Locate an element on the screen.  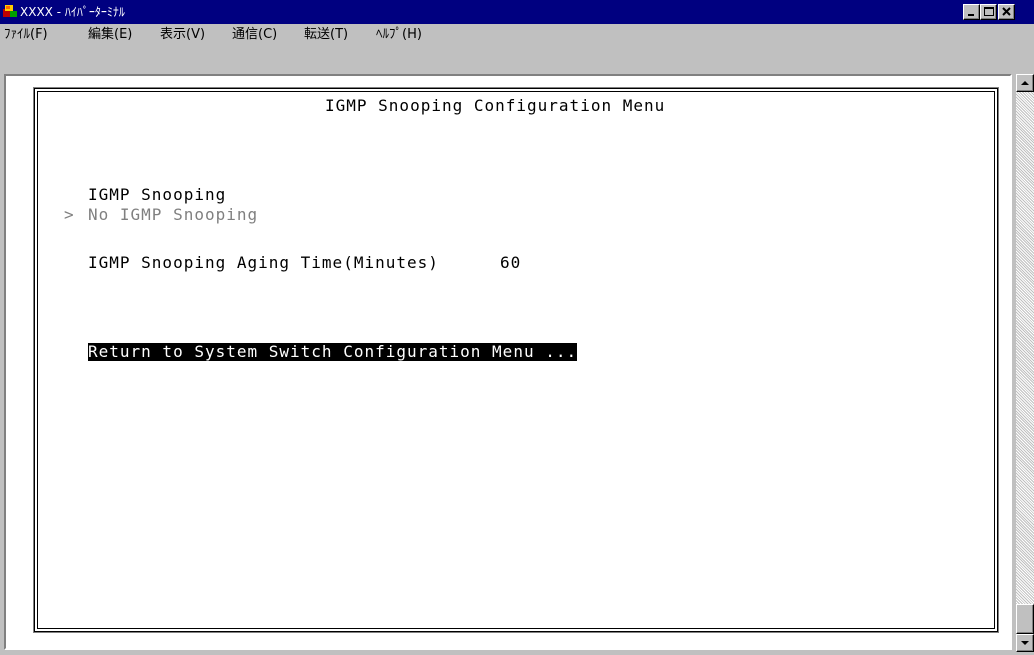
vertical-scrollbar is located at coordinates (1025, 363).